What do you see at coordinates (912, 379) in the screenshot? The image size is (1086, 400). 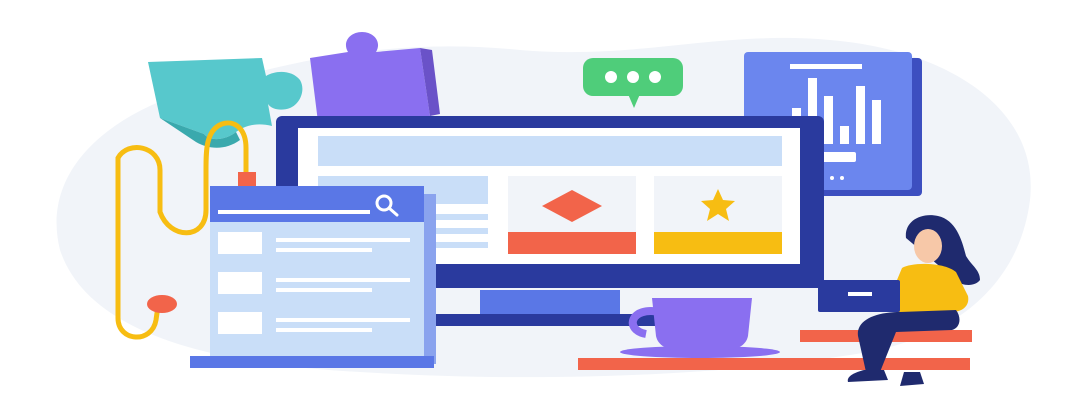 I see `person-shoe-right` at bounding box center [912, 379].